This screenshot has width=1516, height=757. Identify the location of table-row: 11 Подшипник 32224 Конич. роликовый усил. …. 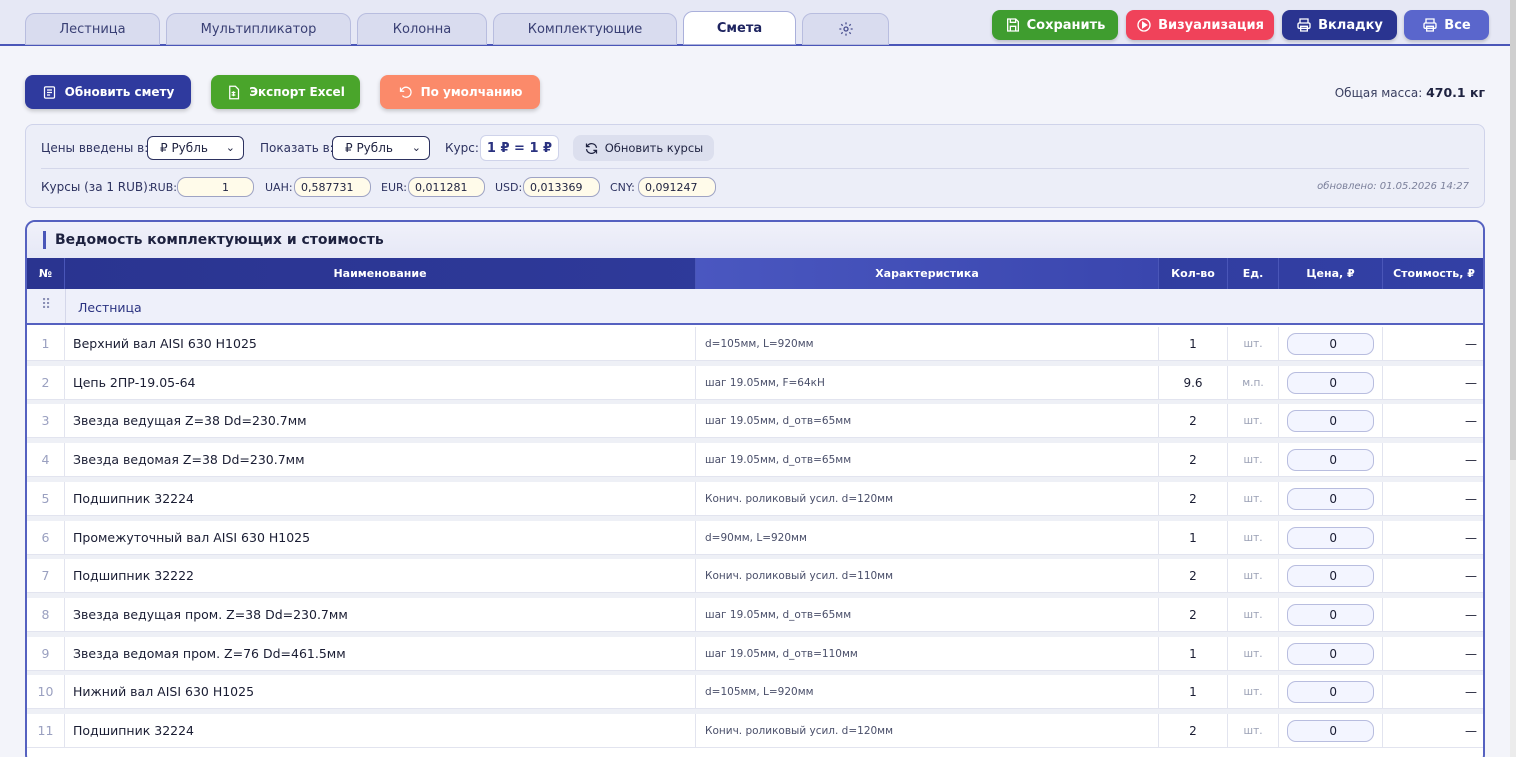
(755, 731).